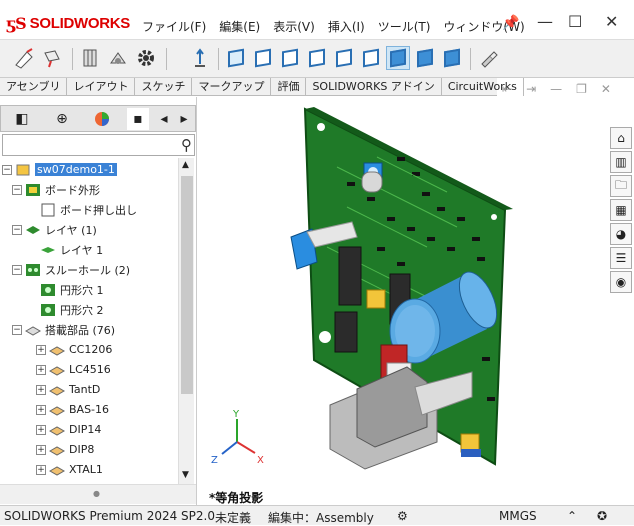 The height and width of the screenshot is (526, 634). Describe the element at coordinates (452, 58) in the screenshot. I see `view-dimetric-icon` at that location.